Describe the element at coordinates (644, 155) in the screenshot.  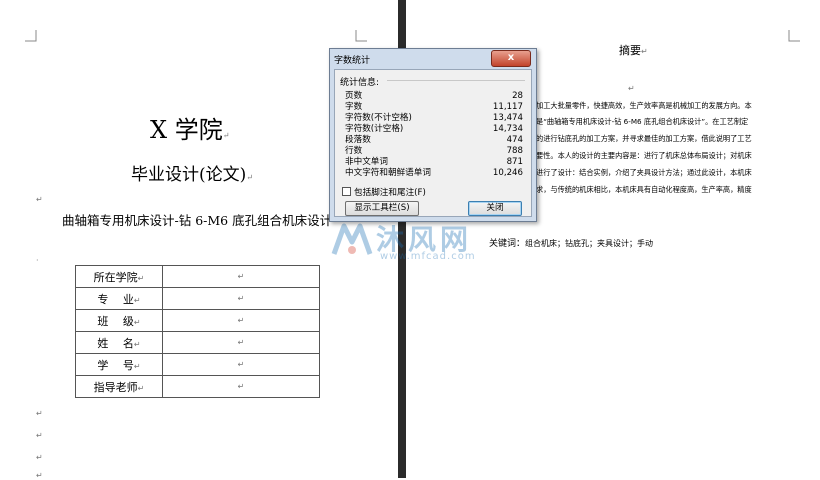
I see `abstract-line: 要性。本人的设计的主要内容是：进行了机床总体布局设计；对机床` at that location.